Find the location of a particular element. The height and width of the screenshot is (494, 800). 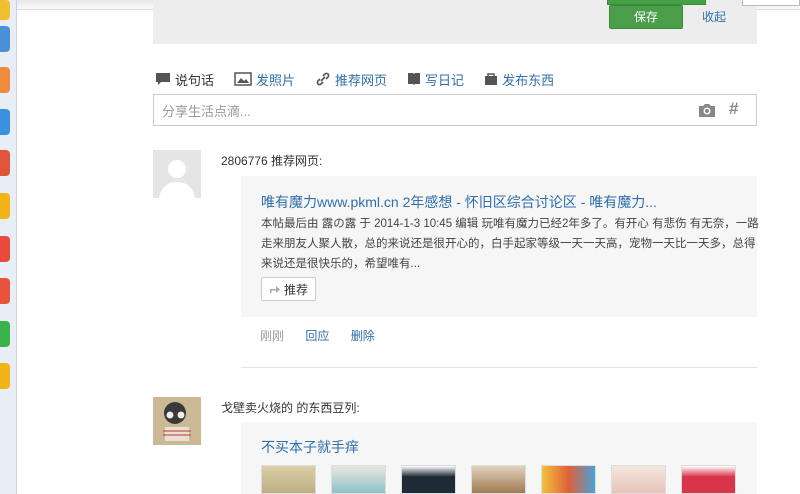

doulist-card: 不买本子就手痒 is located at coordinates (499, 458).